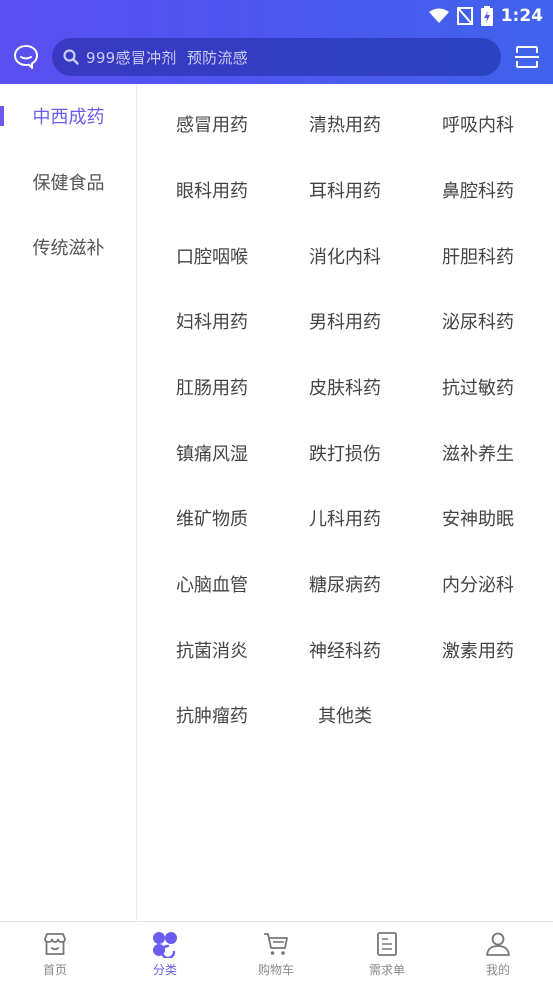 The height and width of the screenshot is (983, 553). Describe the element at coordinates (212, 518) in the screenshot. I see `subcategory-item: 维矿物质` at that location.